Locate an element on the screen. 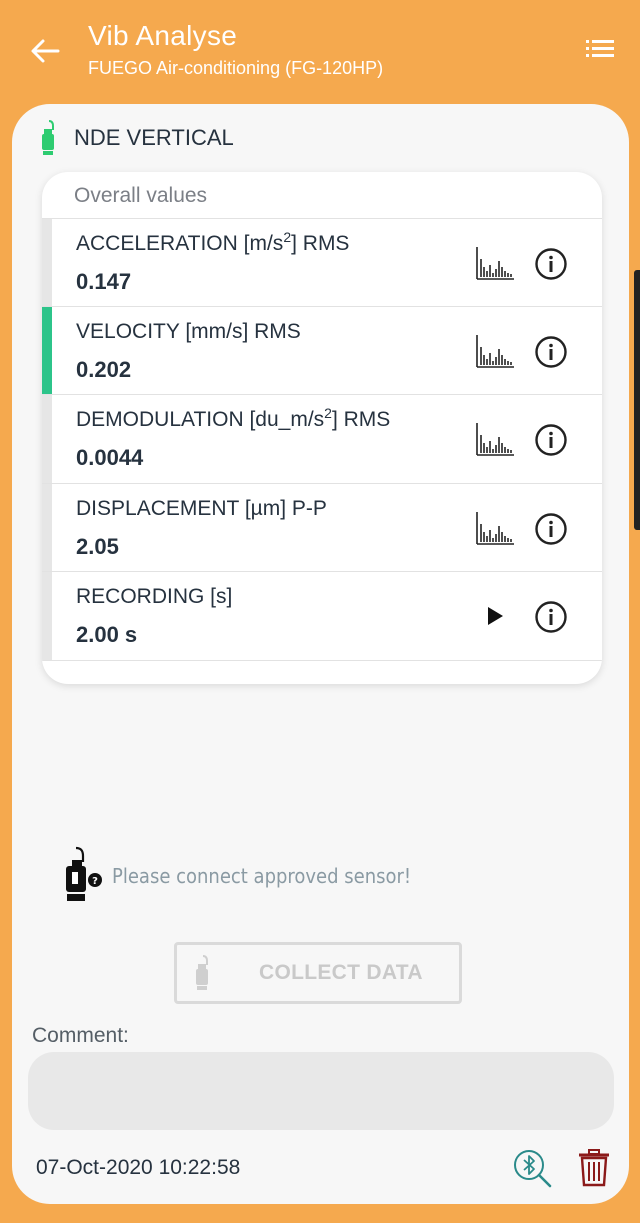 This screenshot has height=1223, width=640. bluetooth-search-button is located at coordinates (533, 1168).